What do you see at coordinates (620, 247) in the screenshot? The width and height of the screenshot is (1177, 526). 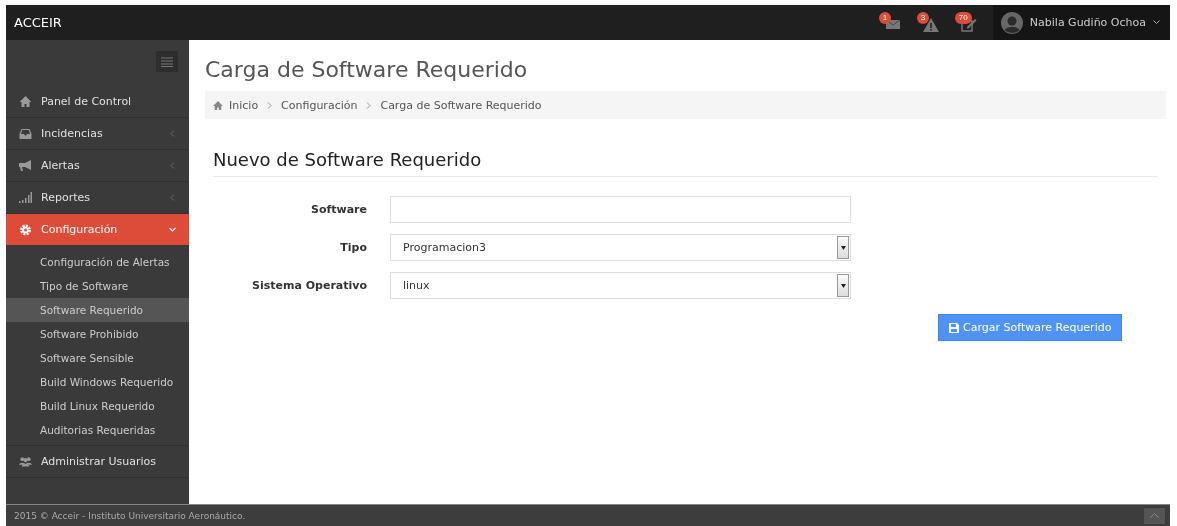 I see `select-field: Programacion3` at bounding box center [620, 247].